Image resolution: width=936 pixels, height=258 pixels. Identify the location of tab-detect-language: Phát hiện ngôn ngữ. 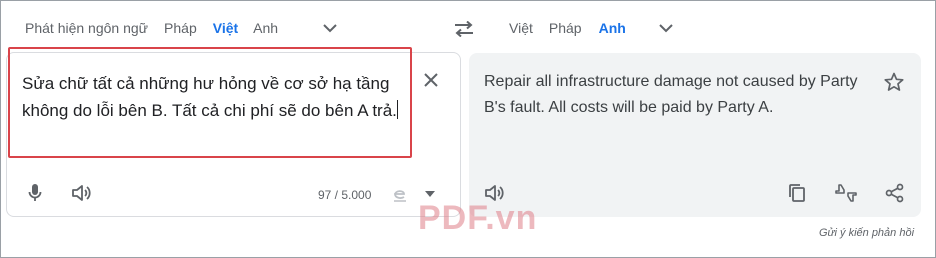
(86, 28).